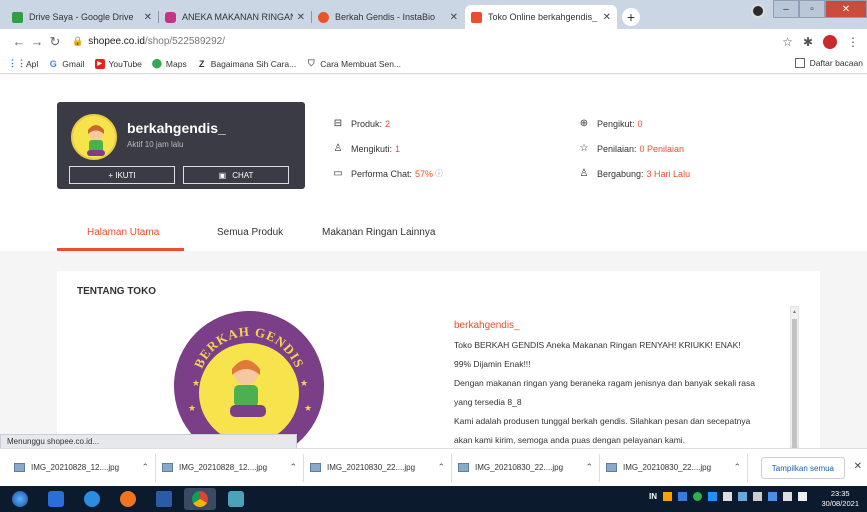 The width and height of the screenshot is (867, 512). Describe the element at coordinates (812, 9) in the screenshot. I see `maximize-button: ▫` at that location.